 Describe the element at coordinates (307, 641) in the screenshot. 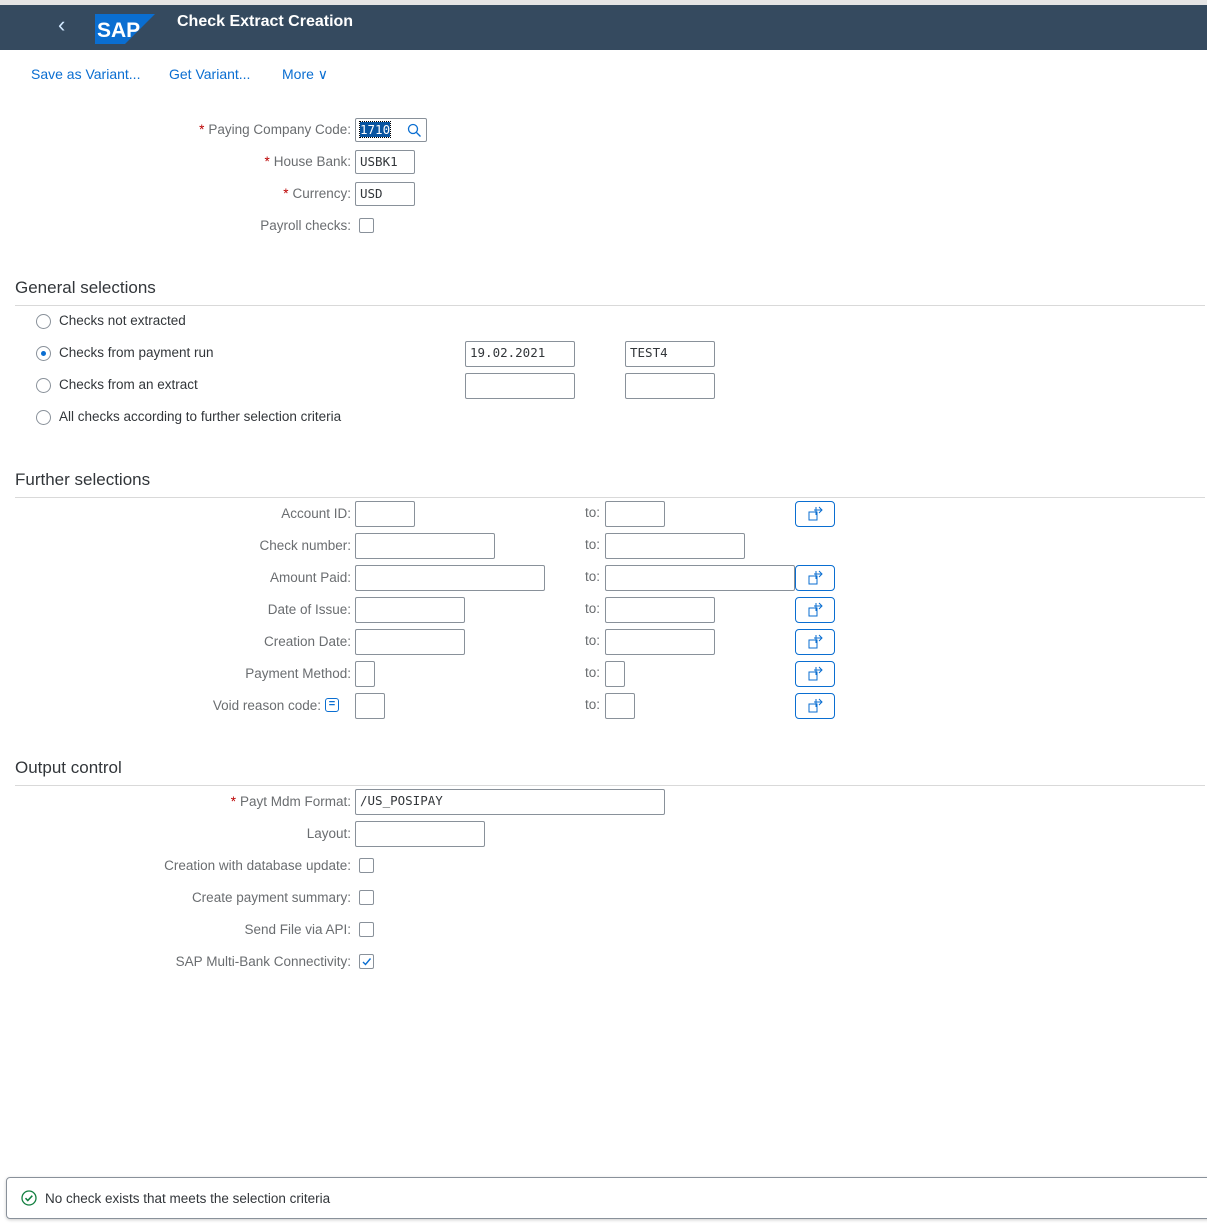

I see `field-label: Creation Date:` at that location.